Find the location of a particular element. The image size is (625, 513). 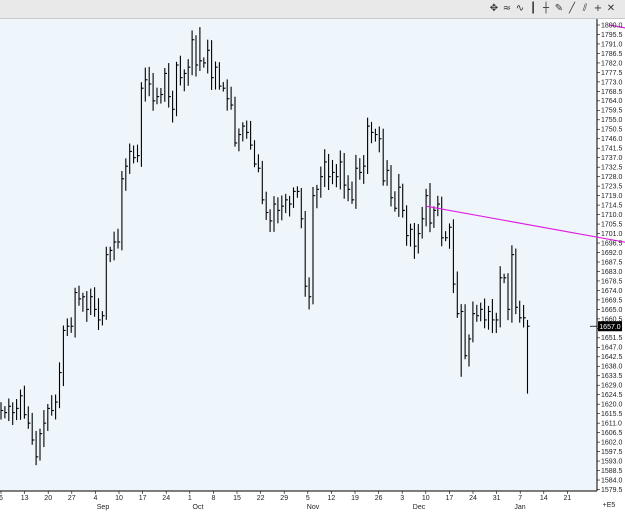

date-tick-label: 22 is located at coordinates (261, 498).